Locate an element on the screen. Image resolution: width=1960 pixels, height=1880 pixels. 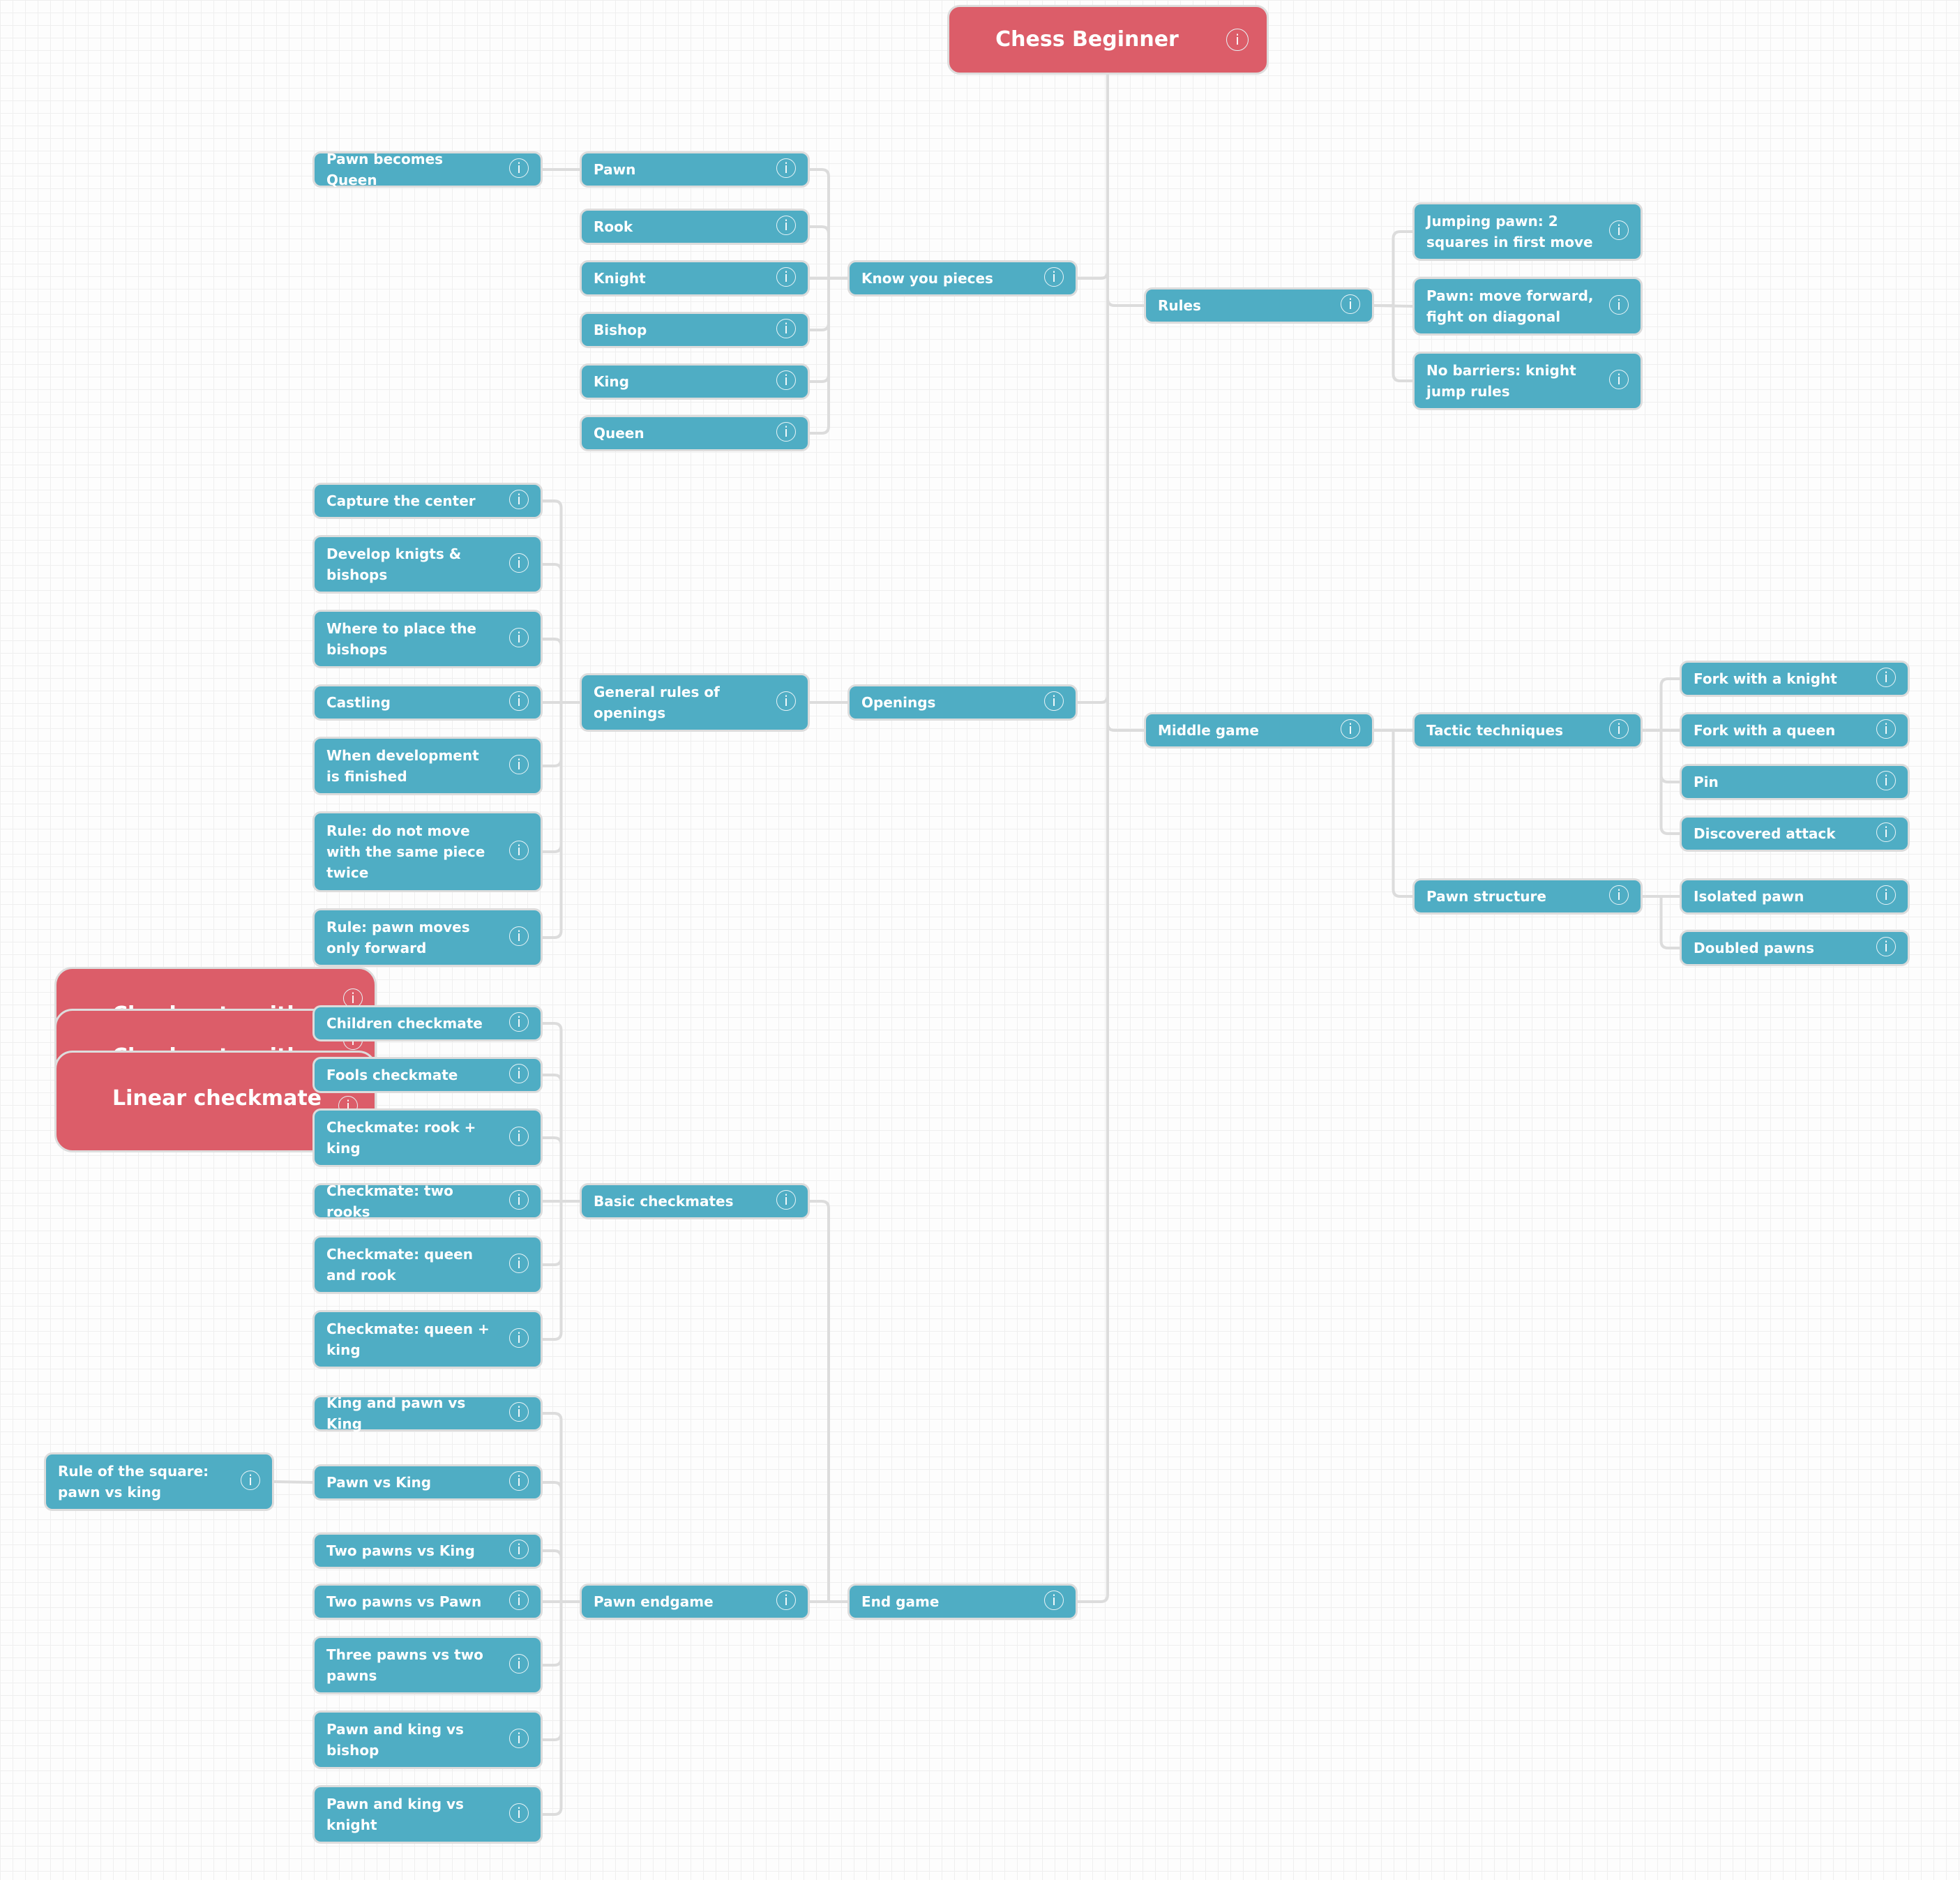
node-no-barriers: No barriers: knight jump rules i is located at coordinates (1527, 381).